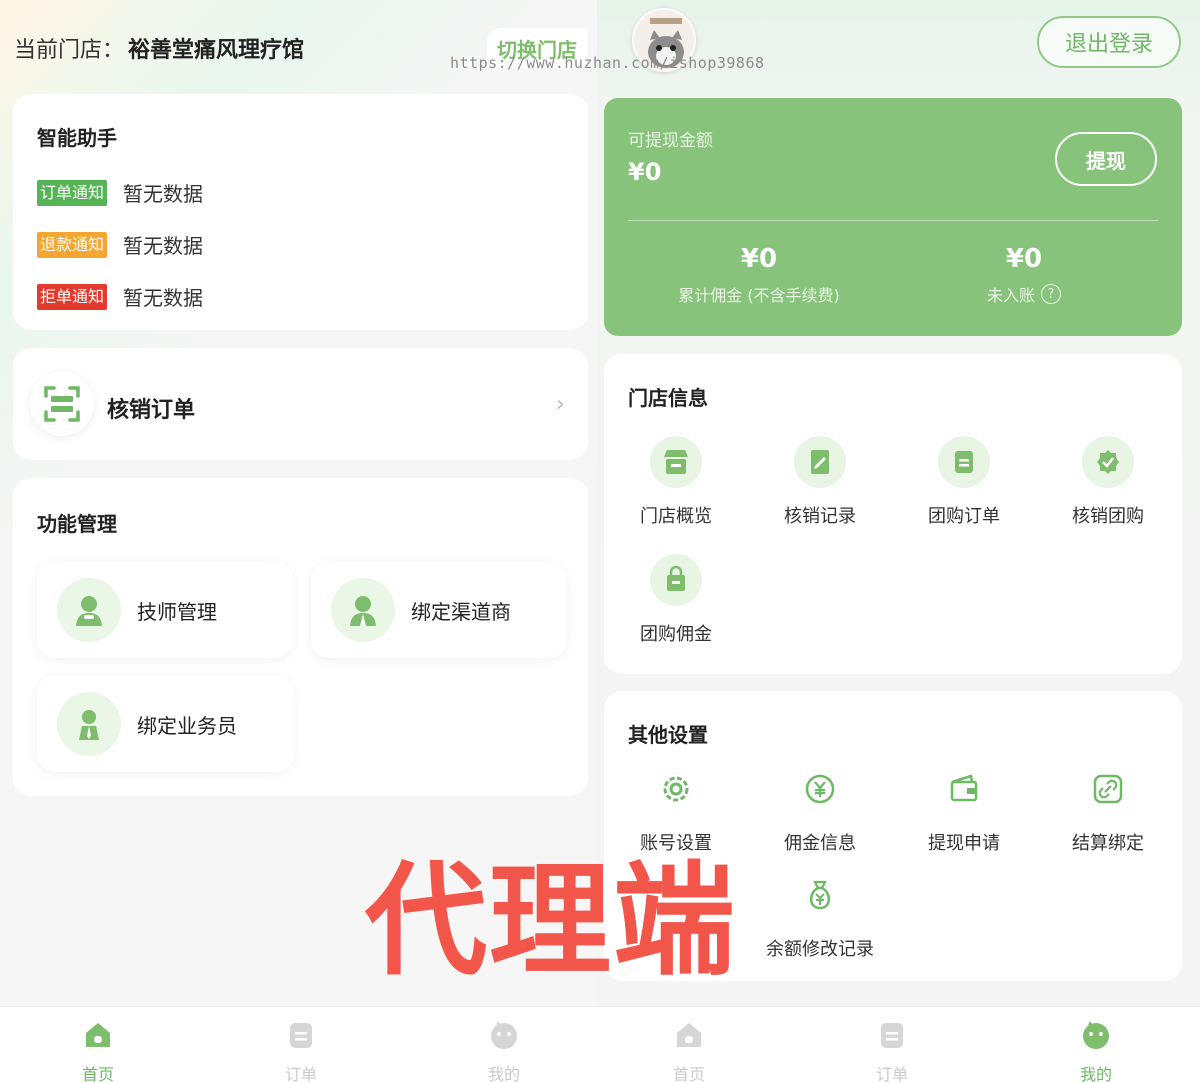 The image size is (1200, 1083). Describe the element at coordinates (461, 611) in the screenshot. I see `bind-channel-partner-label: 绑定渠道商` at that location.